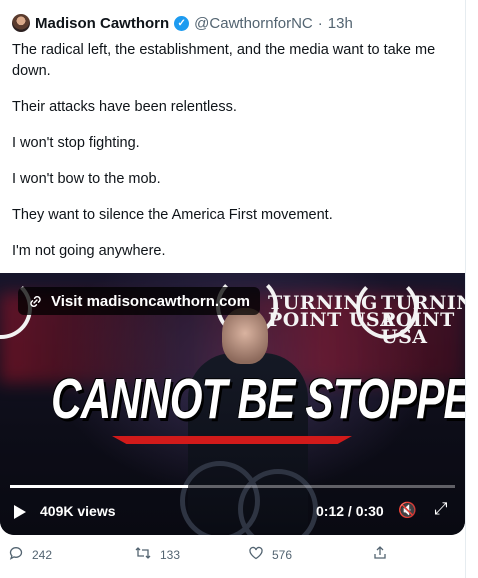 Image resolution: width=478 pixels, height=578 pixels. I want to click on retweet-button: 133, so click(157, 555).